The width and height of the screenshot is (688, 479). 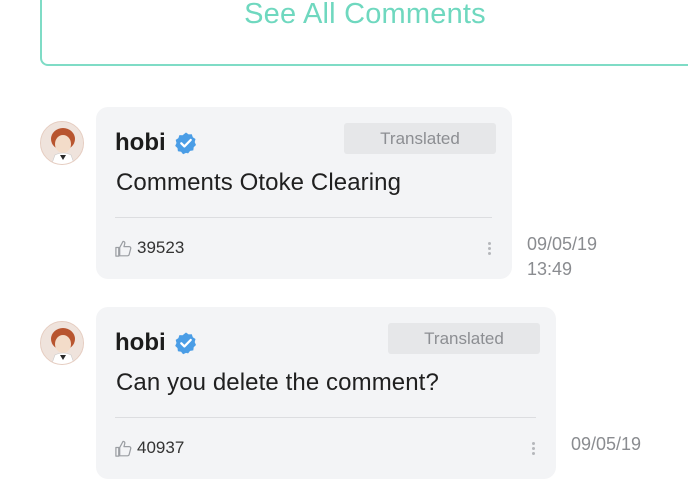 What do you see at coordinates (365, 15) in the screenshot?
I see `see-all-comments-label: See All Comments` at bounding box center [365, 15].